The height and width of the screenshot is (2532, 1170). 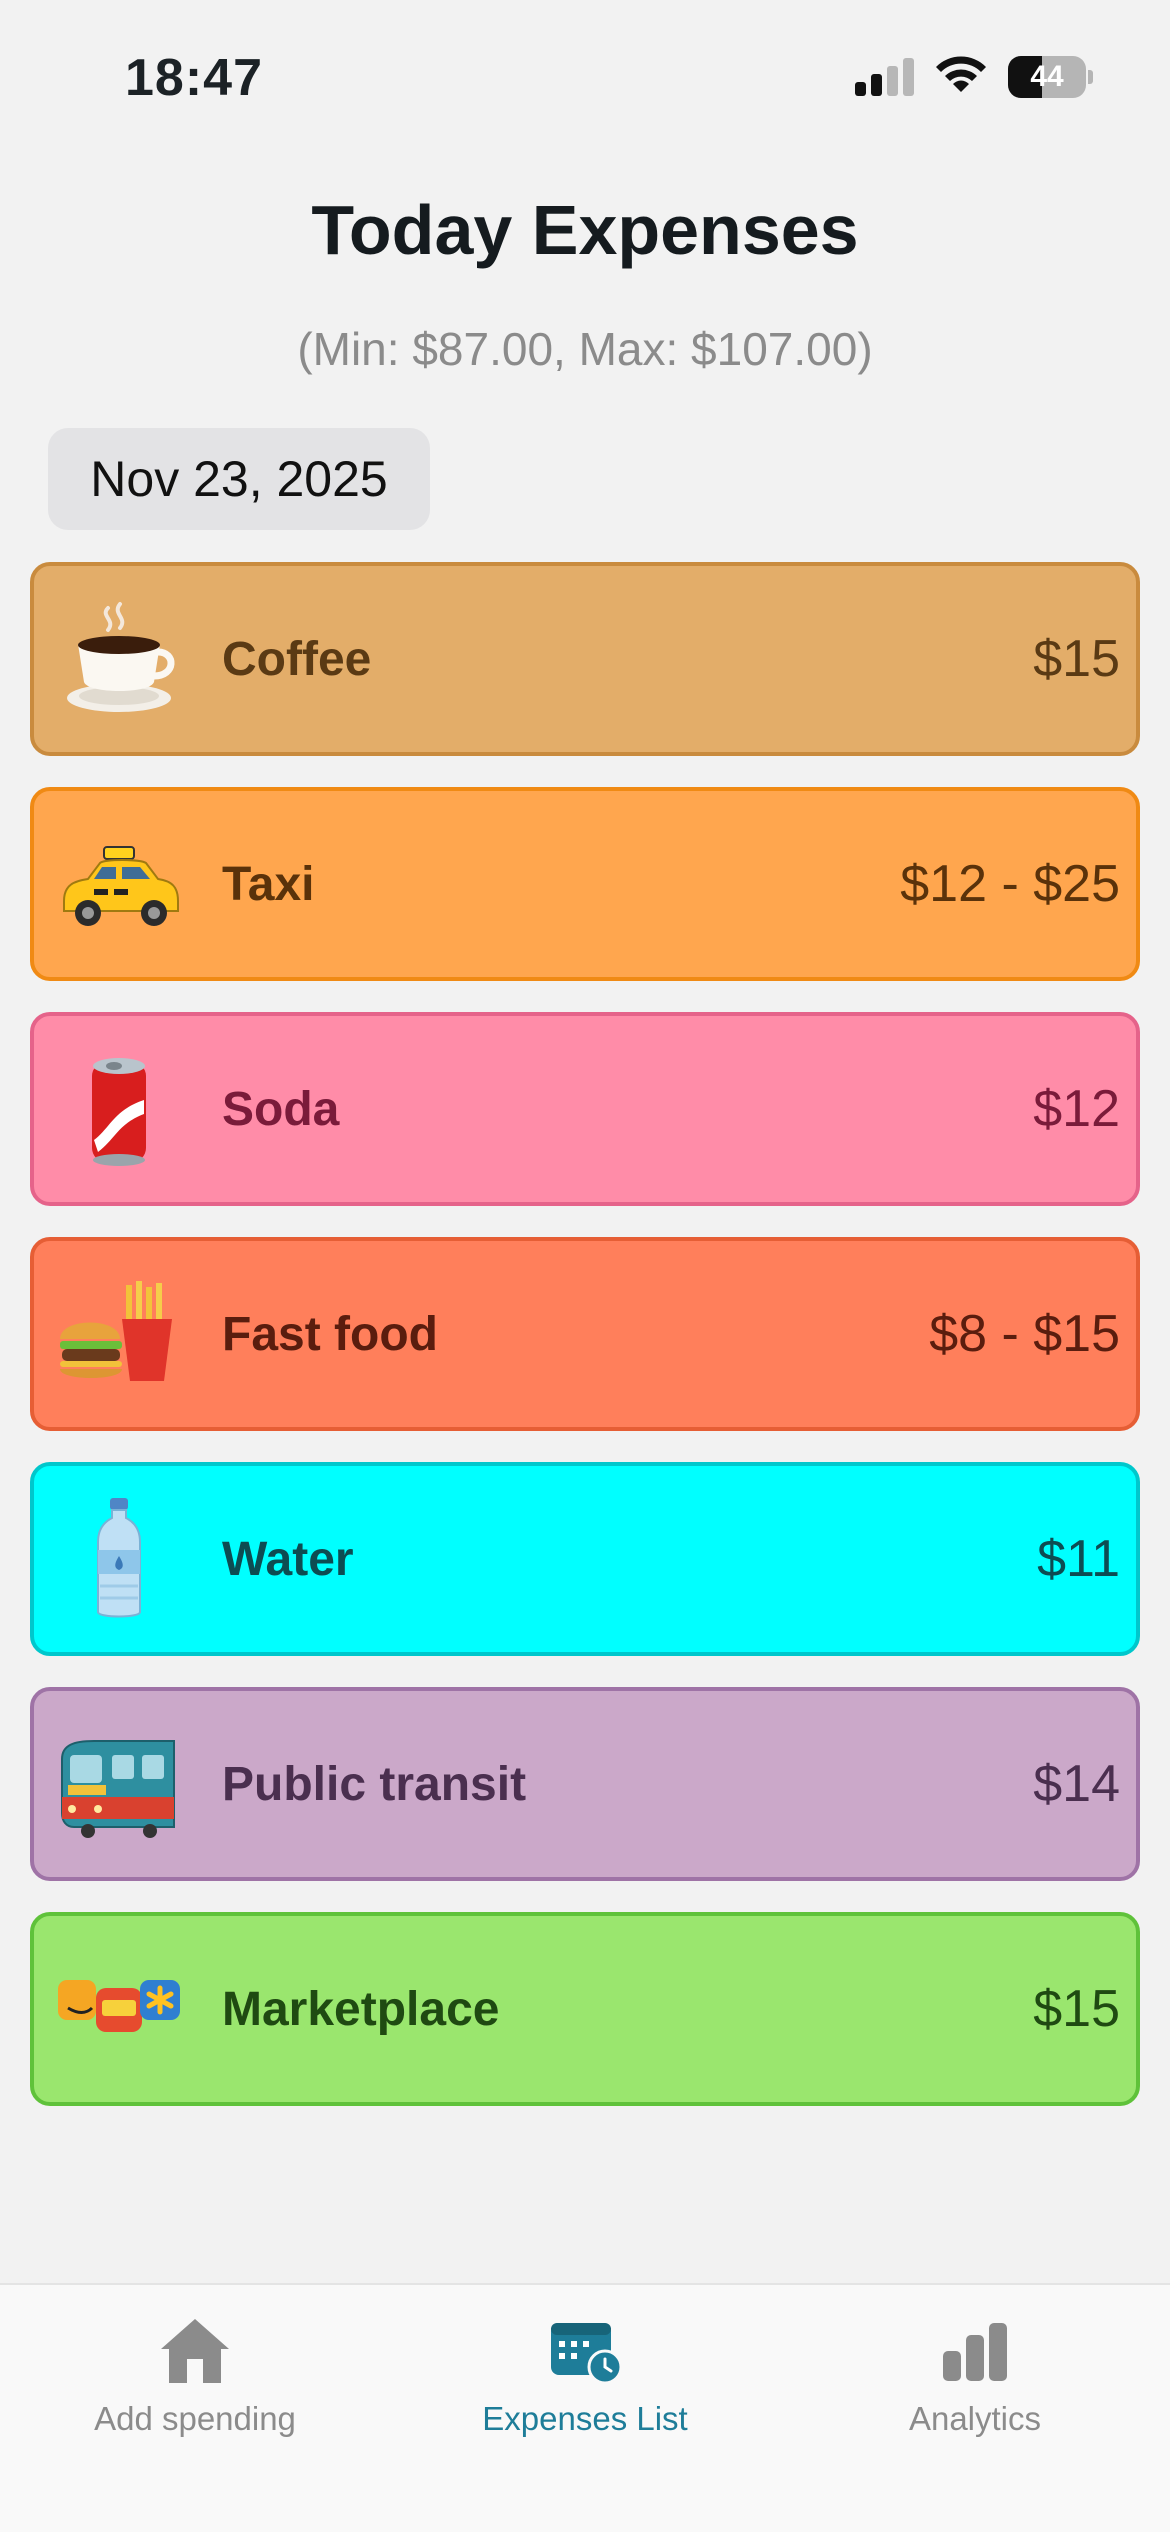 I want to click on expense-range: (Min: $87.00, Max: $107.00), so click(x=585, y=349).